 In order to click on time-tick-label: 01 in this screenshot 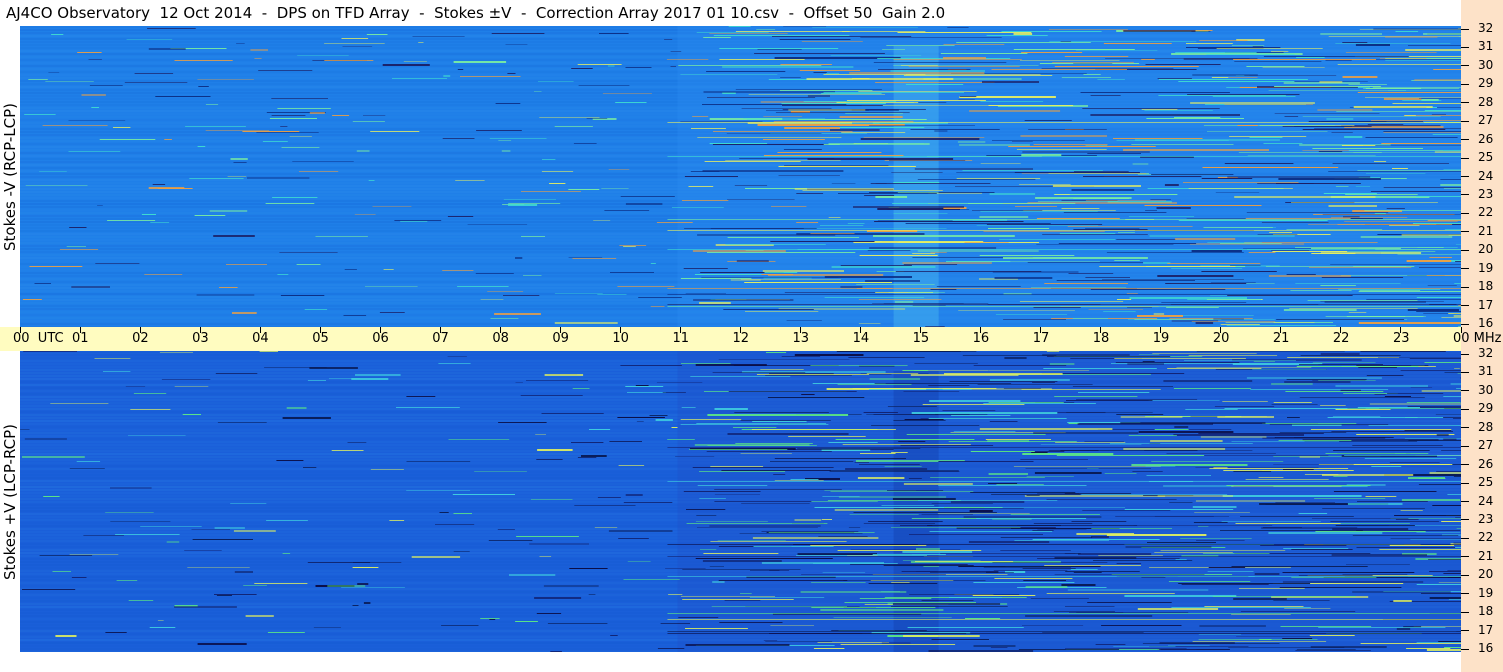, I will do `click(80, 338)`.